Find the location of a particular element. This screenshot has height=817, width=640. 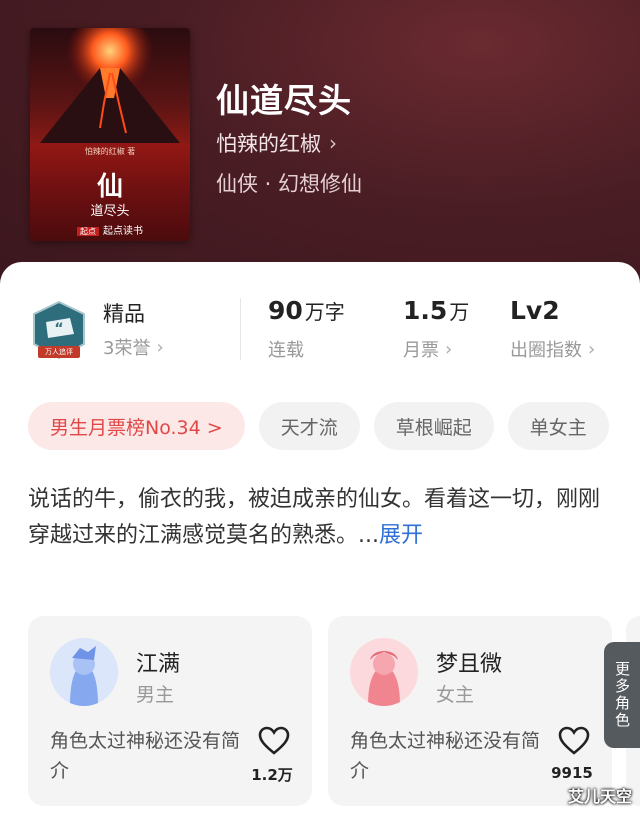

word-count-unit: 万字 is located at coordinates (324, 312).